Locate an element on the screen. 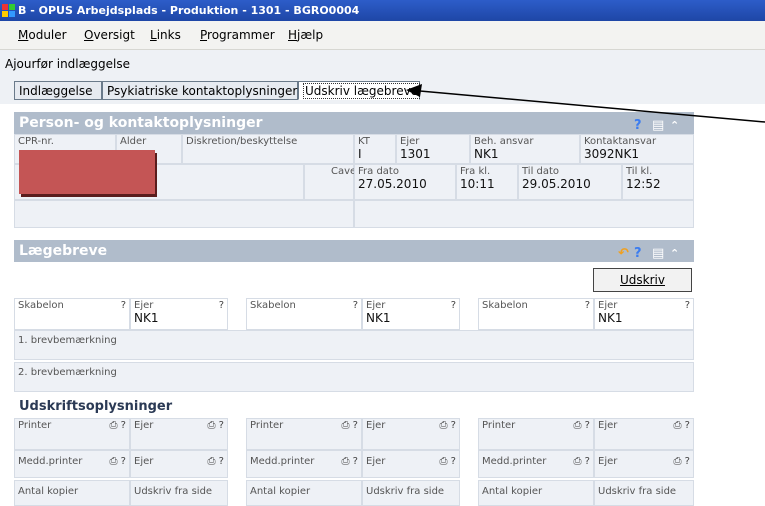 This screenshot has width=765, height=506. fra-side-field-2: Udskriv fra side is located at coordinates (411, 493).